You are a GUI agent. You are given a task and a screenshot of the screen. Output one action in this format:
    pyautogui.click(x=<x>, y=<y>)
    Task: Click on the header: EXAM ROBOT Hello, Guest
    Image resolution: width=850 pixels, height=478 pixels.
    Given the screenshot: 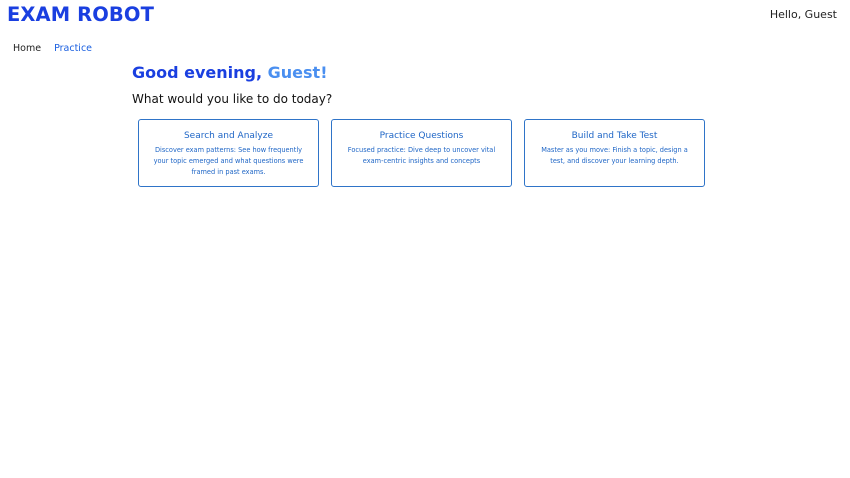 What is the action you would take?
    pyautogui.click(x=425, y=17)
    